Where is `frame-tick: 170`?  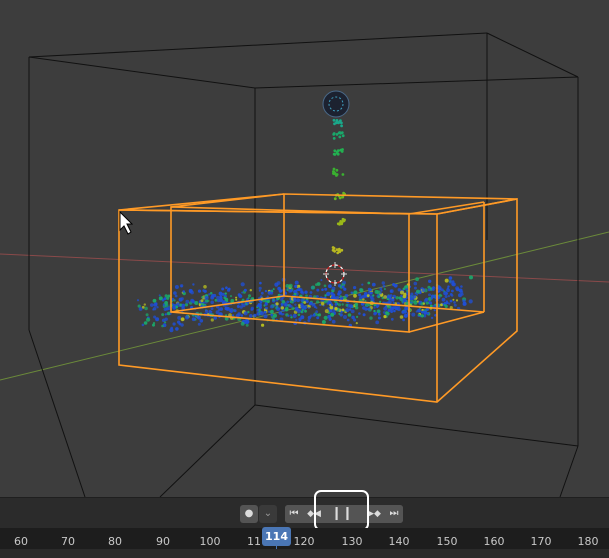
frame-tick: 170 is located at coordinates (541, 541).